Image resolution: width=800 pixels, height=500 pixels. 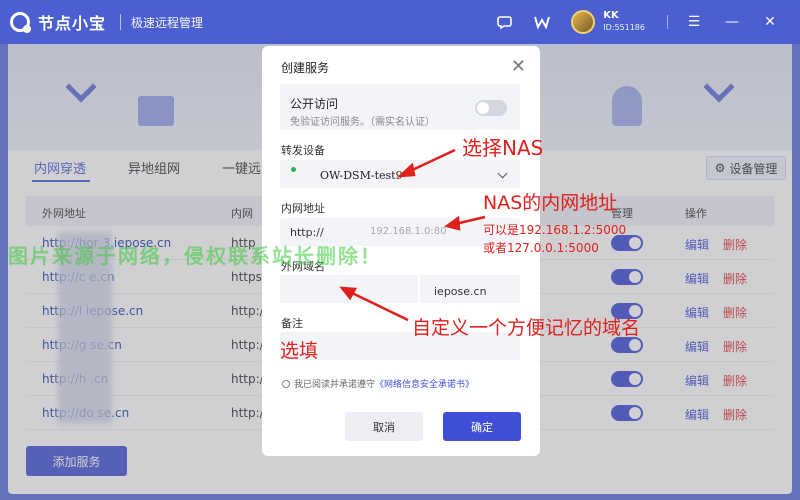 I want to click on annotation-ip-example-1: 可以是192.168.1.2:5000, so click(x=555, y=230).